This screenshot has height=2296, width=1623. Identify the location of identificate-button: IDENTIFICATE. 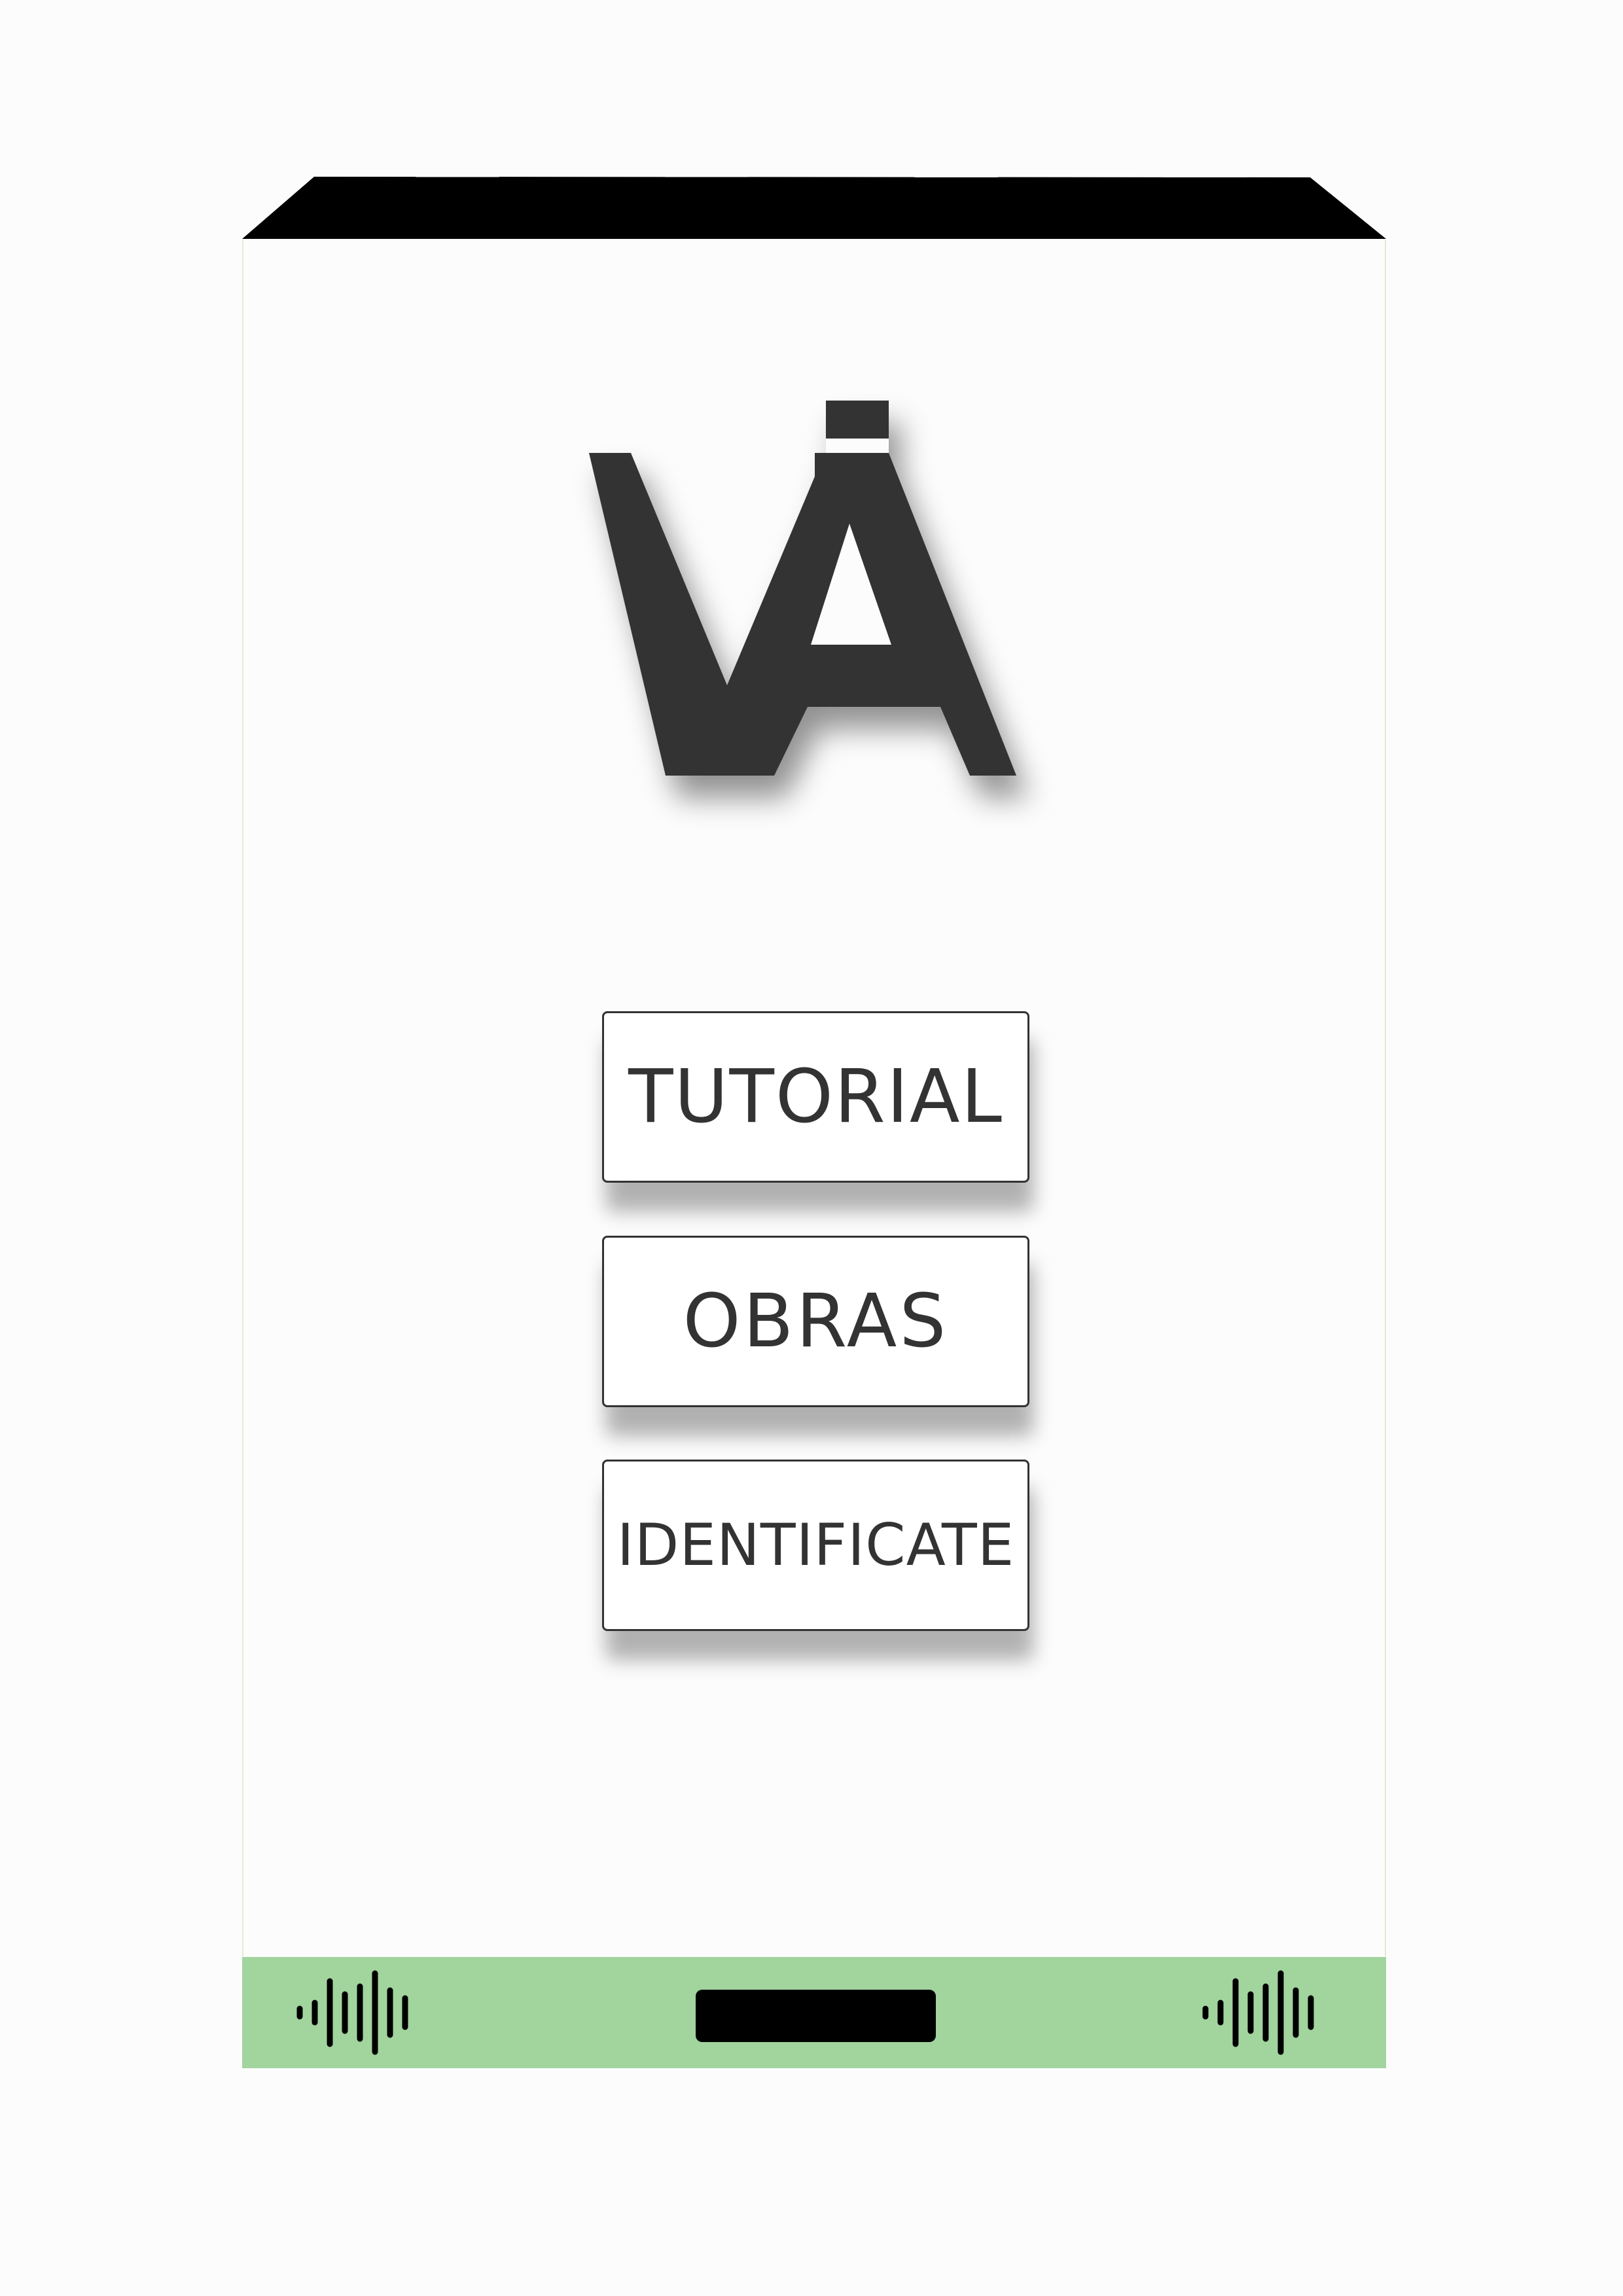
(815, 1546).